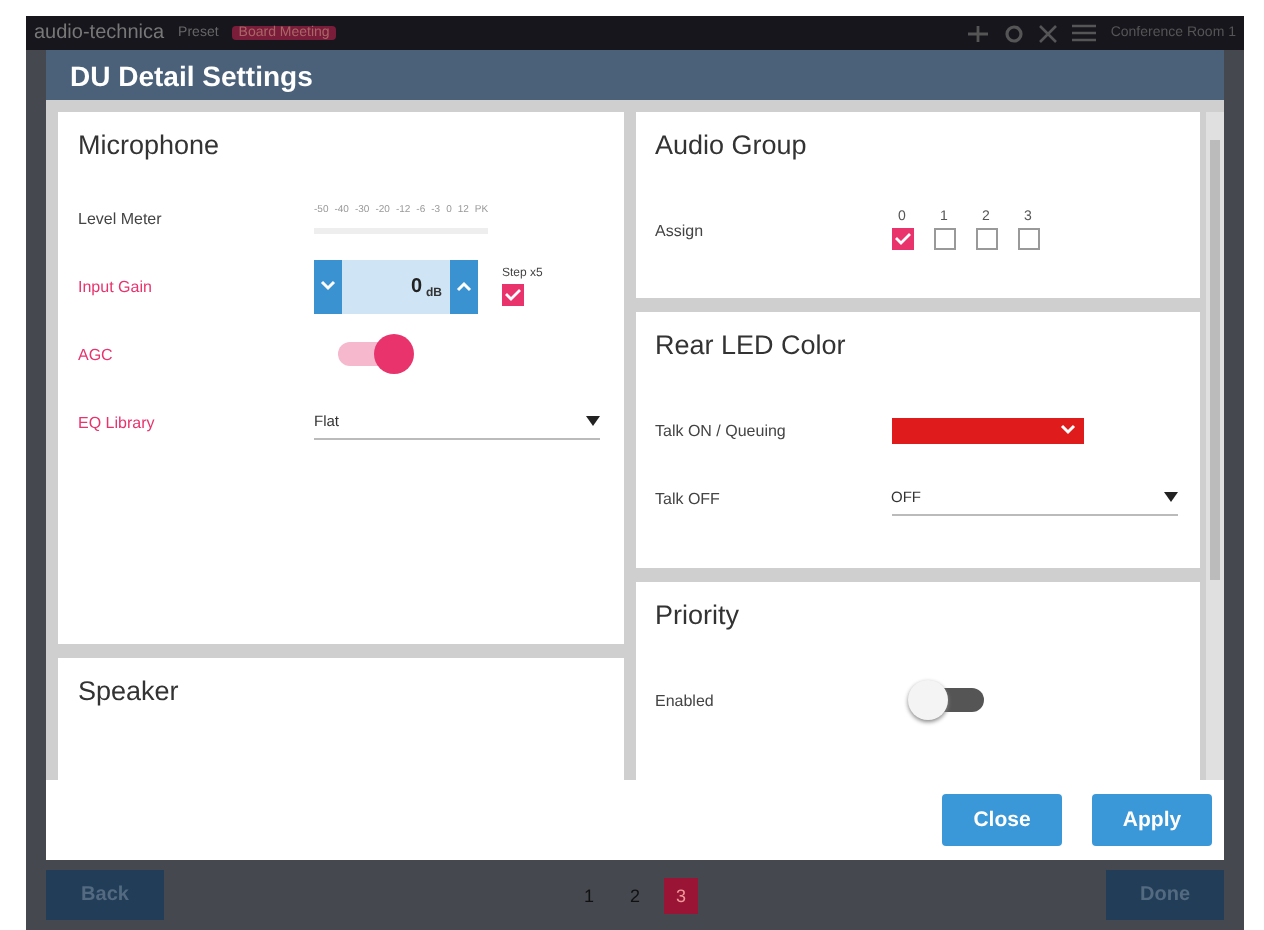  I want to click on page-button: 2, so click(635, 895).